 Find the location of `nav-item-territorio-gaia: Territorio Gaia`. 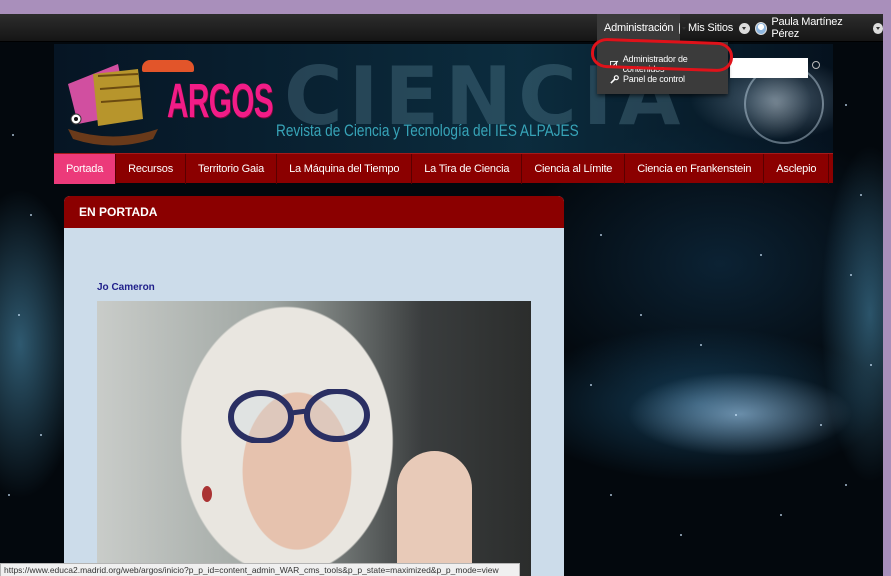

nav-item-territorio-gaia: Territorio Gaia is located at coordinates (232, 169).